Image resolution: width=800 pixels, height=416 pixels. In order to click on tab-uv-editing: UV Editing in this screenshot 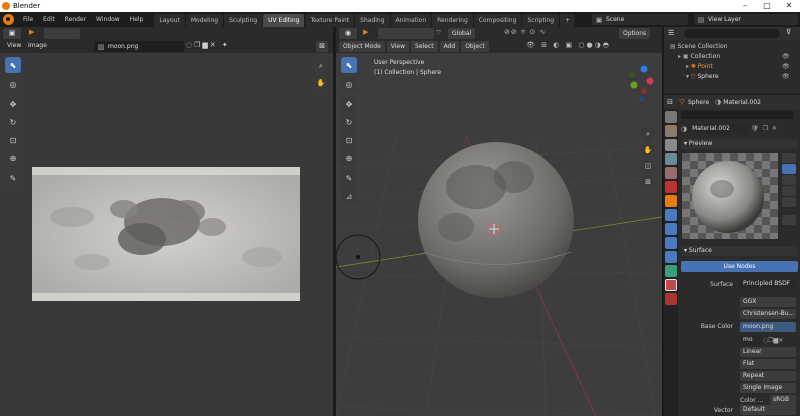, I will do `click(284, 20)`.